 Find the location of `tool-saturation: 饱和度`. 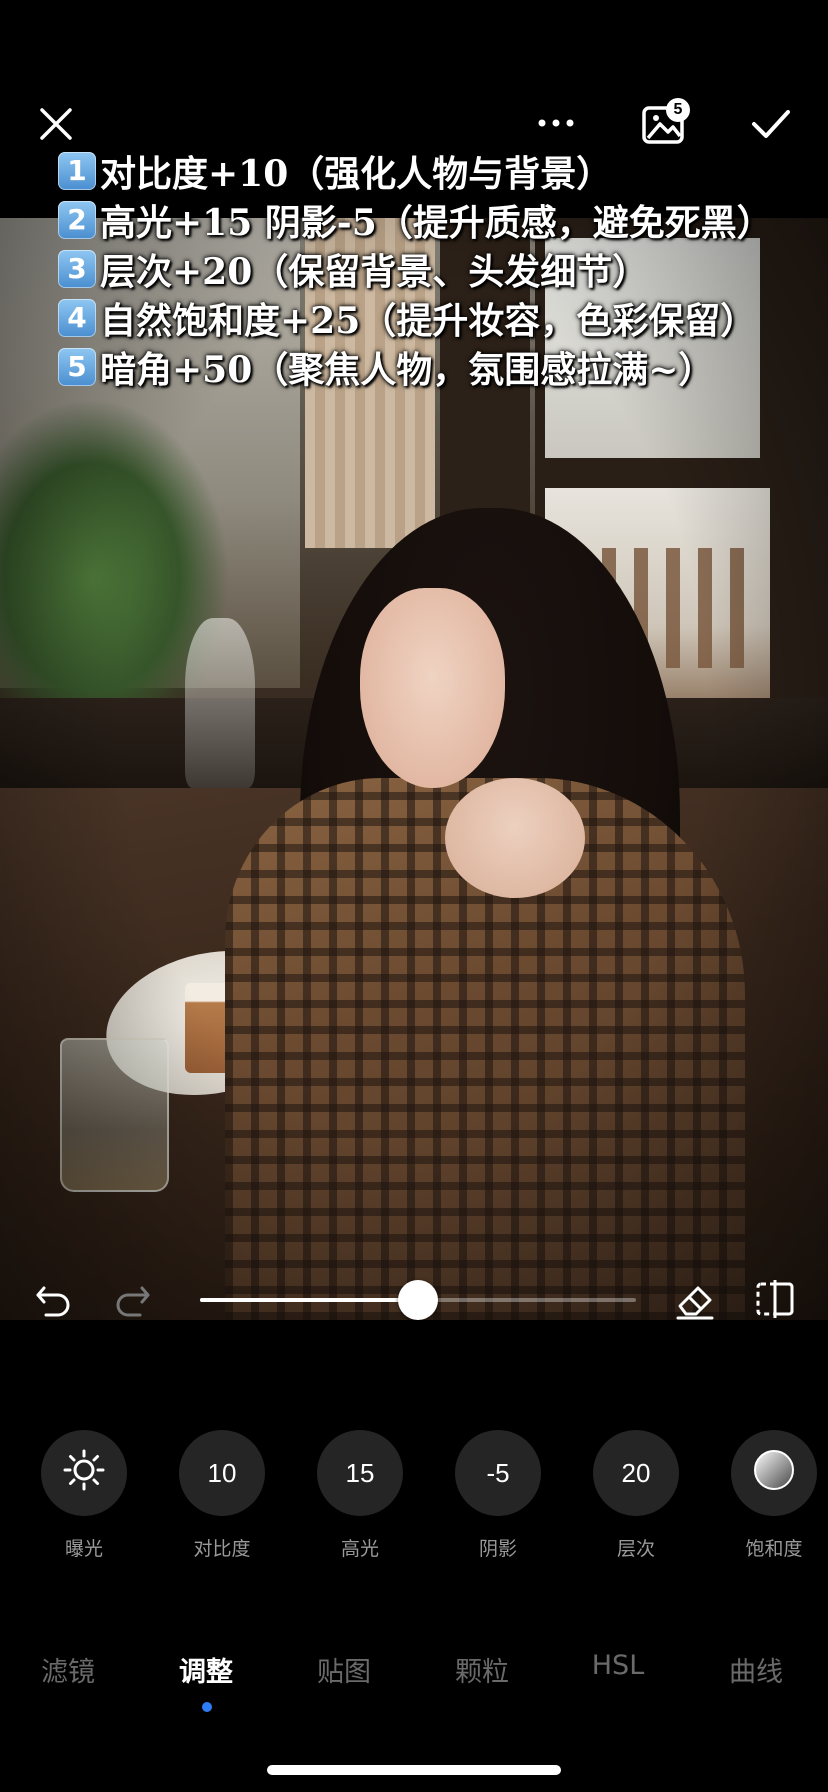

tool-saturation: 饱和度 is located at coordinates (774, 1495).